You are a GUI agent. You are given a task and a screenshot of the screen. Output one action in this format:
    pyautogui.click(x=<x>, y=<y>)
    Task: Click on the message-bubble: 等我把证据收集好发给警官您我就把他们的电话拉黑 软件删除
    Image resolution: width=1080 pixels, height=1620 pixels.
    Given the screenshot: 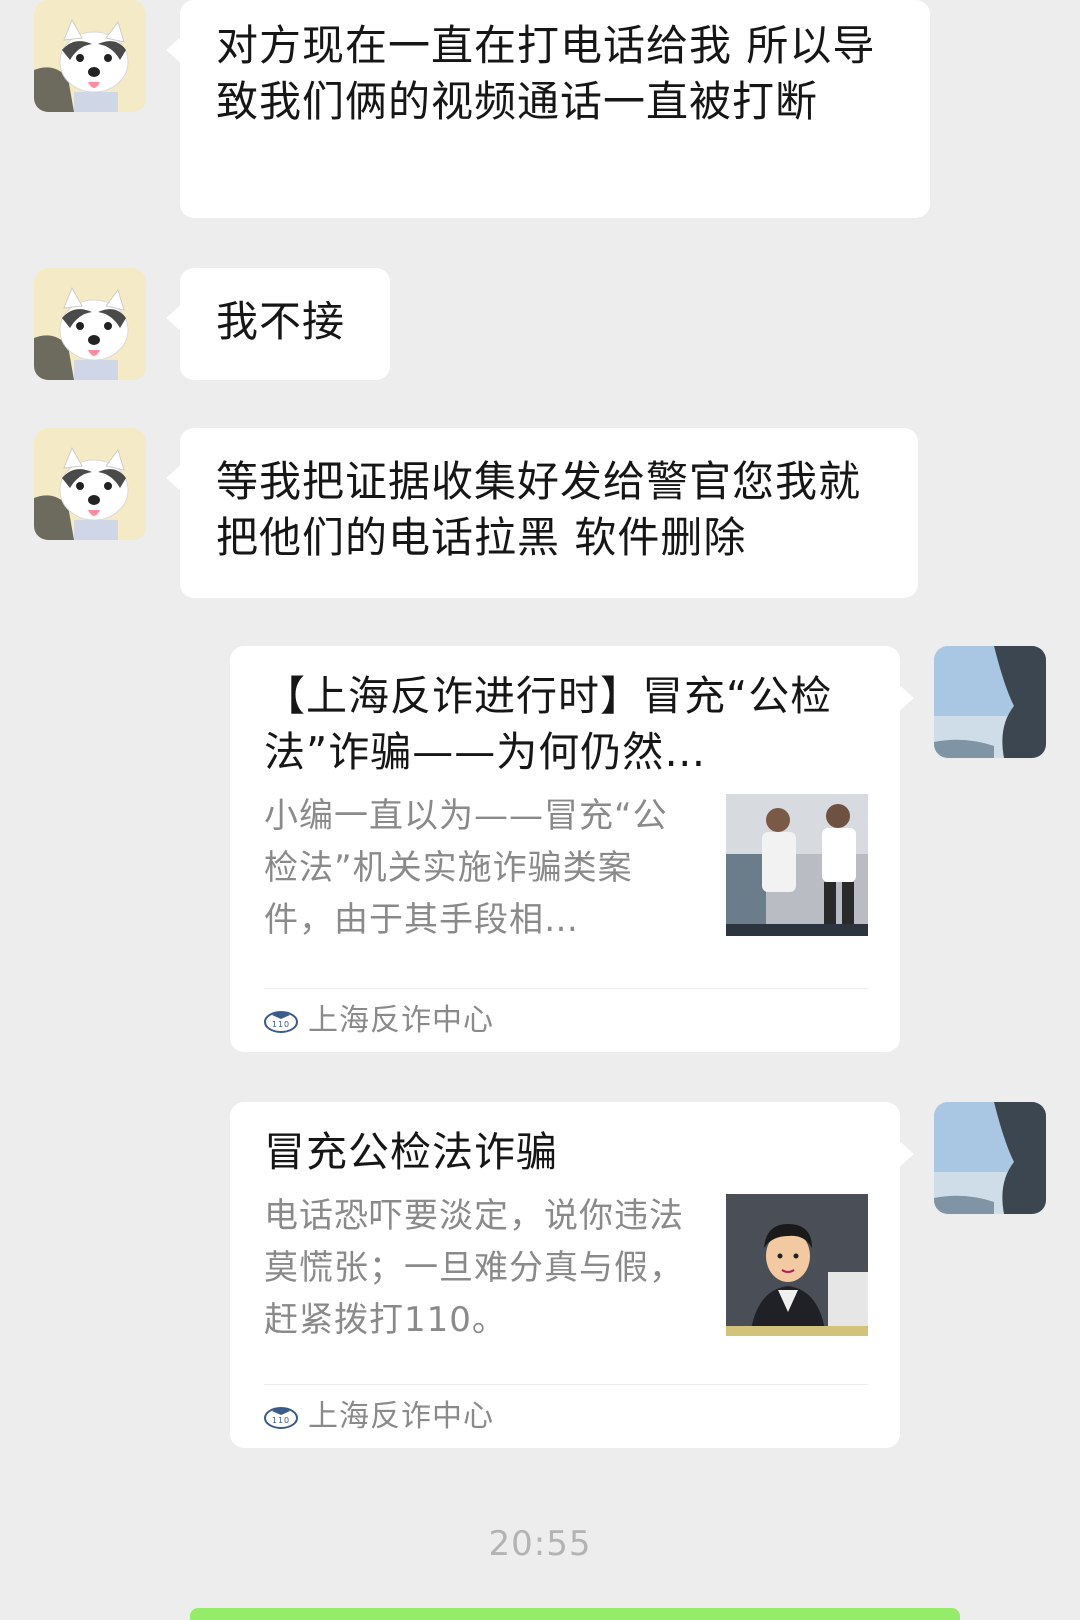 What is the action you would take?
    pyautogui.click(x=542, y=513)
    